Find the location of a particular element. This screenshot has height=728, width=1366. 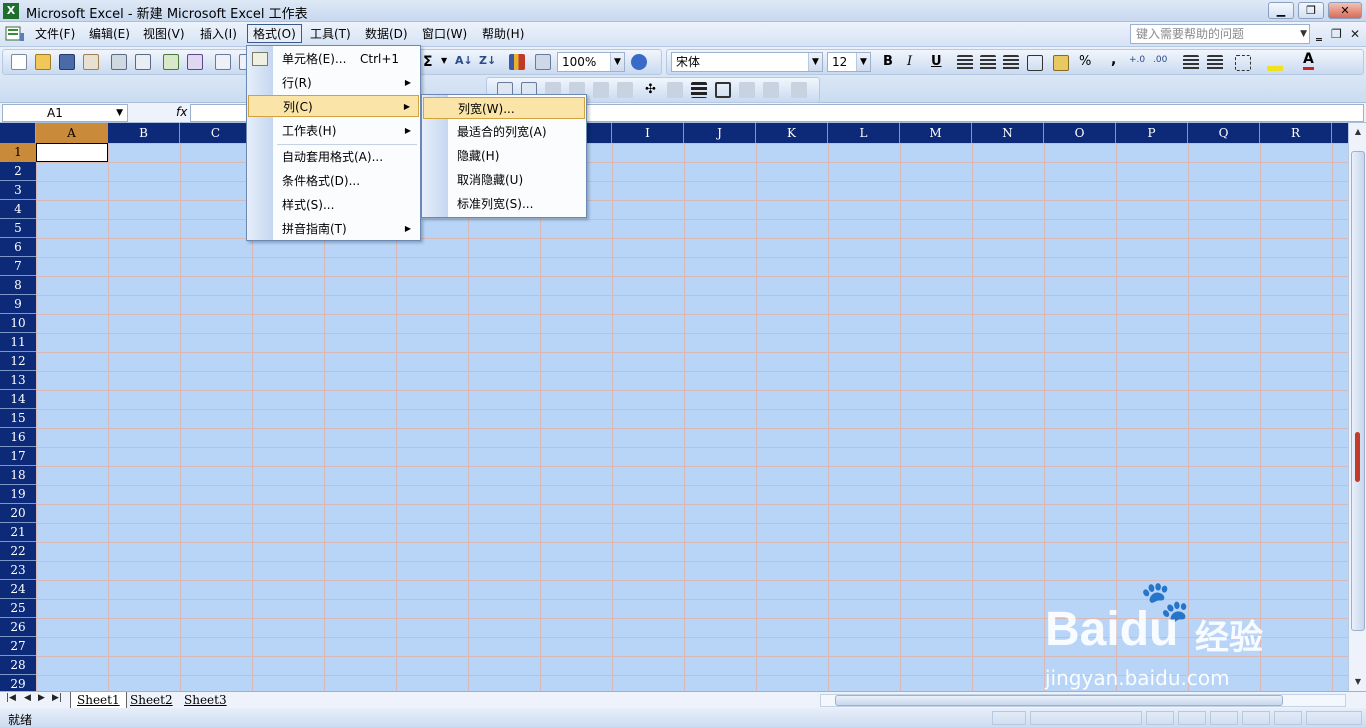

menu-item-cells: 单元格(E)... Ctrl+1 is located at coordinates (333, 59).